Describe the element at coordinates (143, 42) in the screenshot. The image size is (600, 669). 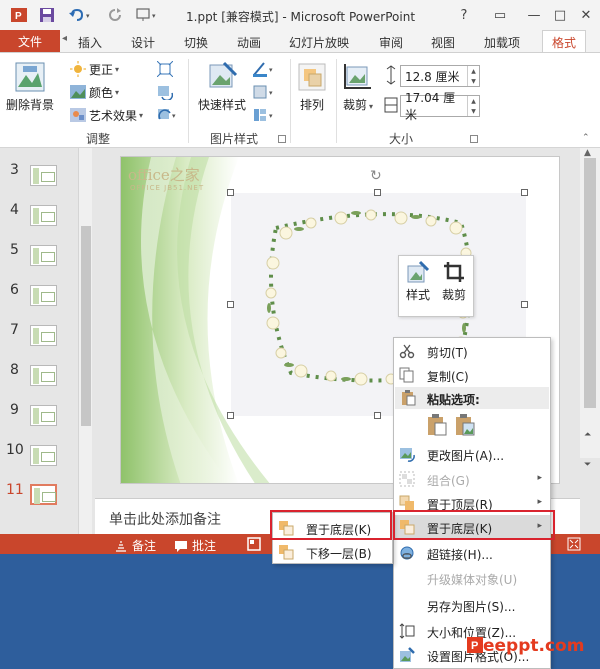
I see `tab-design: 设计` at that location.